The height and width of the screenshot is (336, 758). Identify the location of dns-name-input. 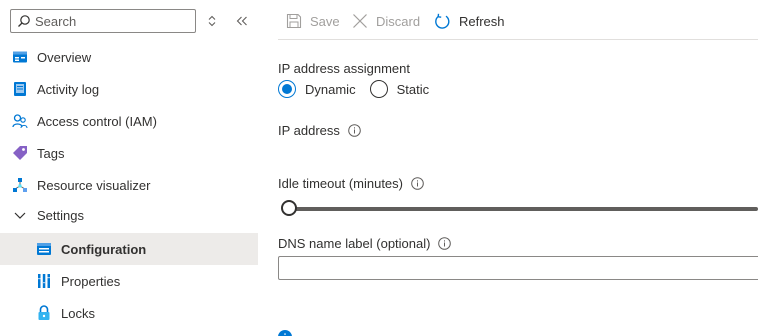
(518, 268).